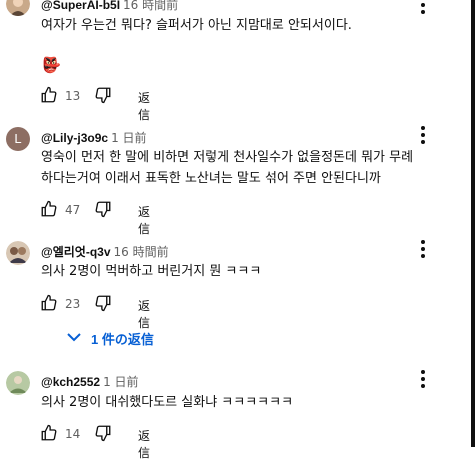 This screenshot has height=461, width=475. What do you see at coordinates (211, 178) in the screenshot?
I see `comment-text-line: 하다는거여 이래서 표독한 노산녀는 말도 섞어 주면 안된다니까` at bounding box center [211, 178].